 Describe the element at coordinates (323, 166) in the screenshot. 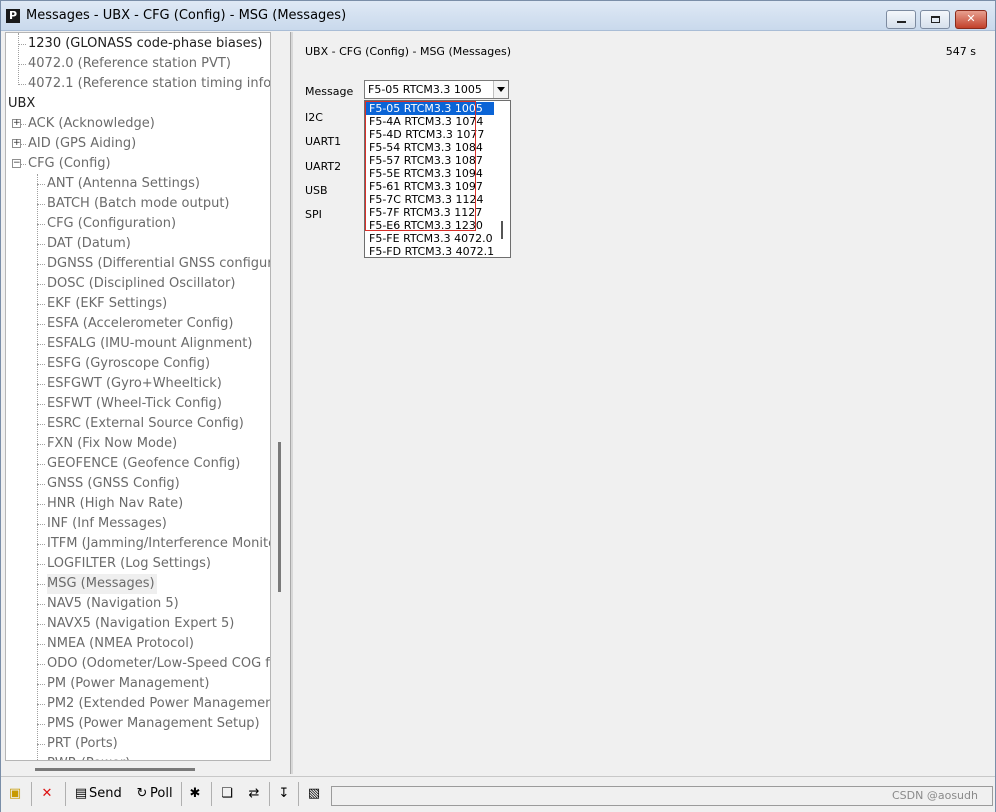

I see `uart2-label: UART2` at that location.